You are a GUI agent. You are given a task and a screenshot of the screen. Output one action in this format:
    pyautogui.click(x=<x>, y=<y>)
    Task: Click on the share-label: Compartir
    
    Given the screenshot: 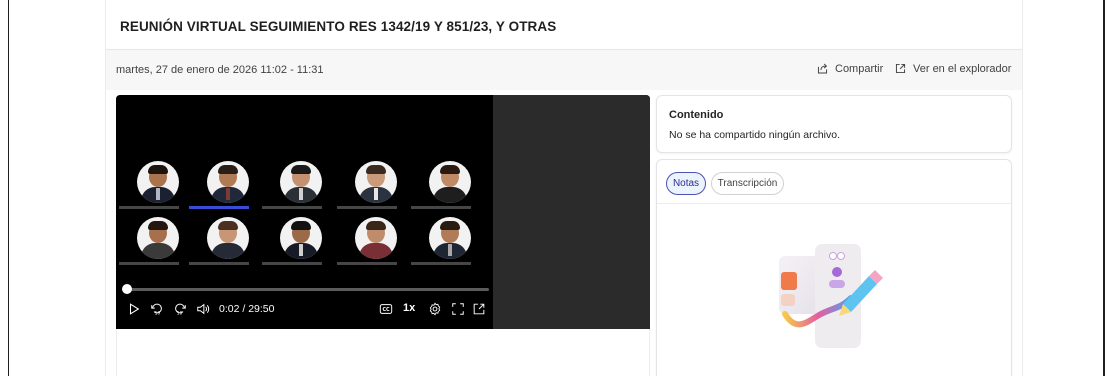 What is the action you would take?
    pyautogui.click(x=859, y=68)
    